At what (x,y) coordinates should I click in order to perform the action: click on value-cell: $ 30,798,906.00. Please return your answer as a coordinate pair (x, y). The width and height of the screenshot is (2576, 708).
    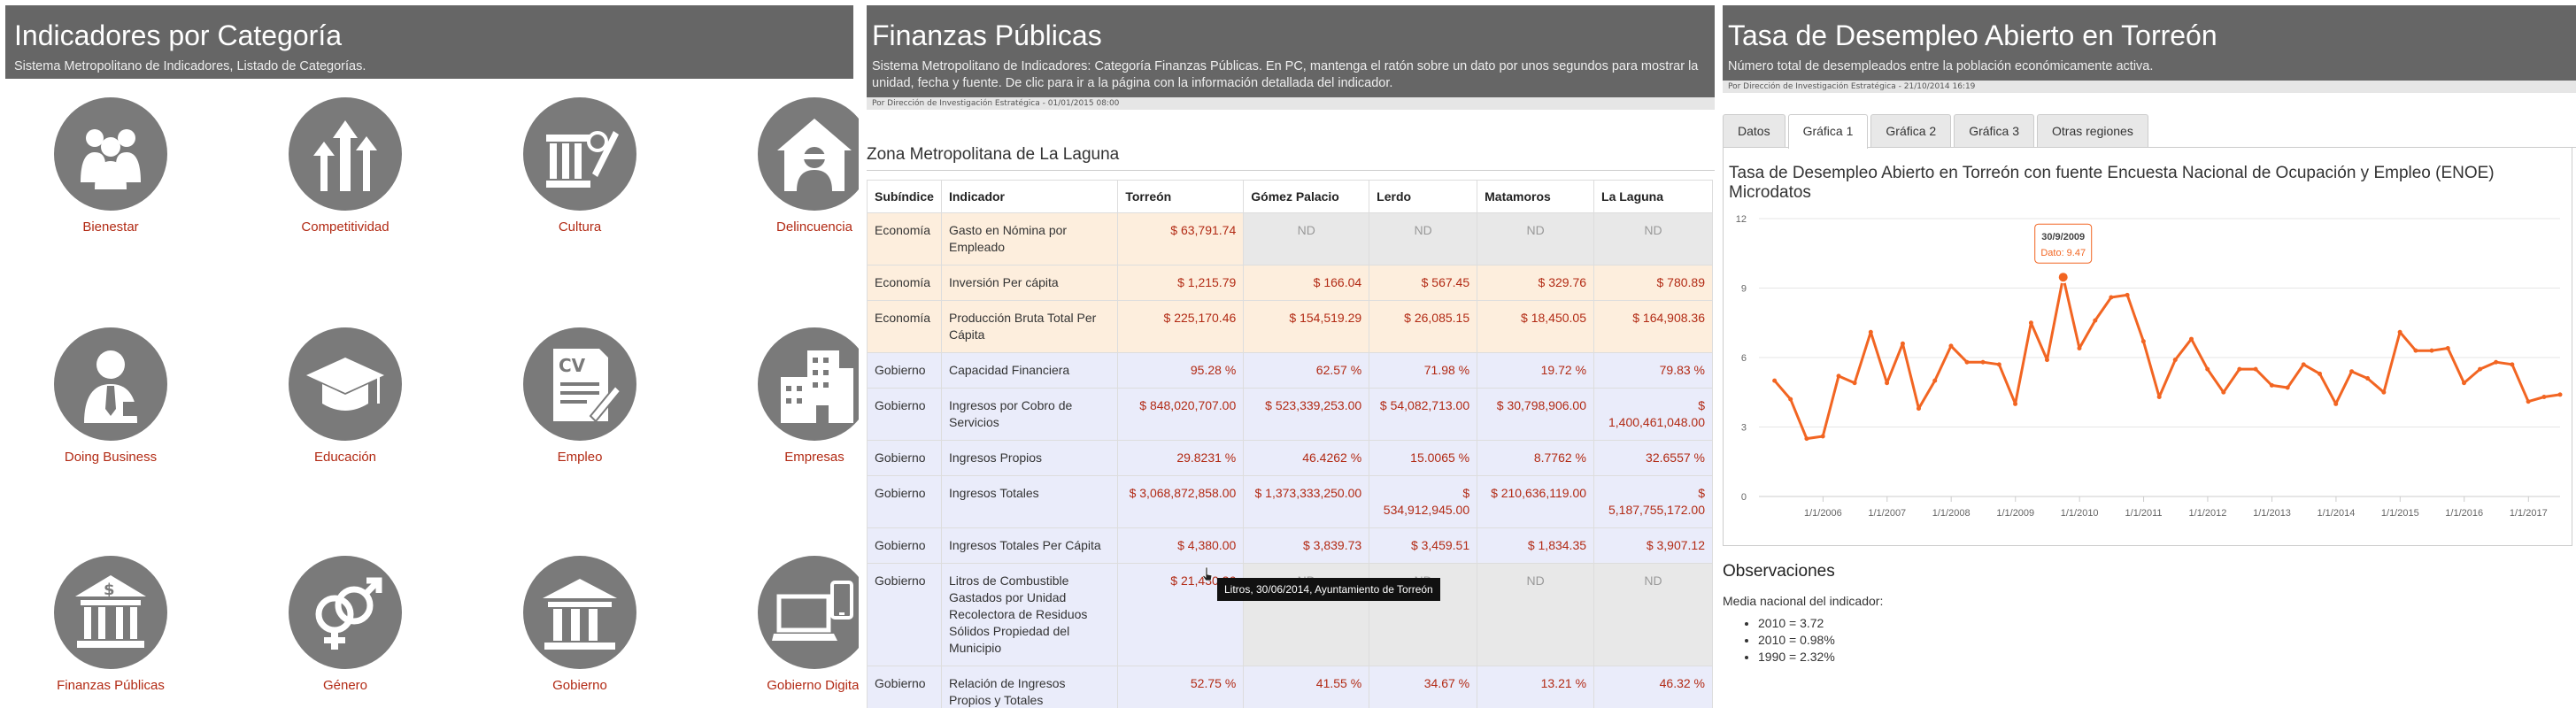
    Looking at the image, I should click on (1536, 414).